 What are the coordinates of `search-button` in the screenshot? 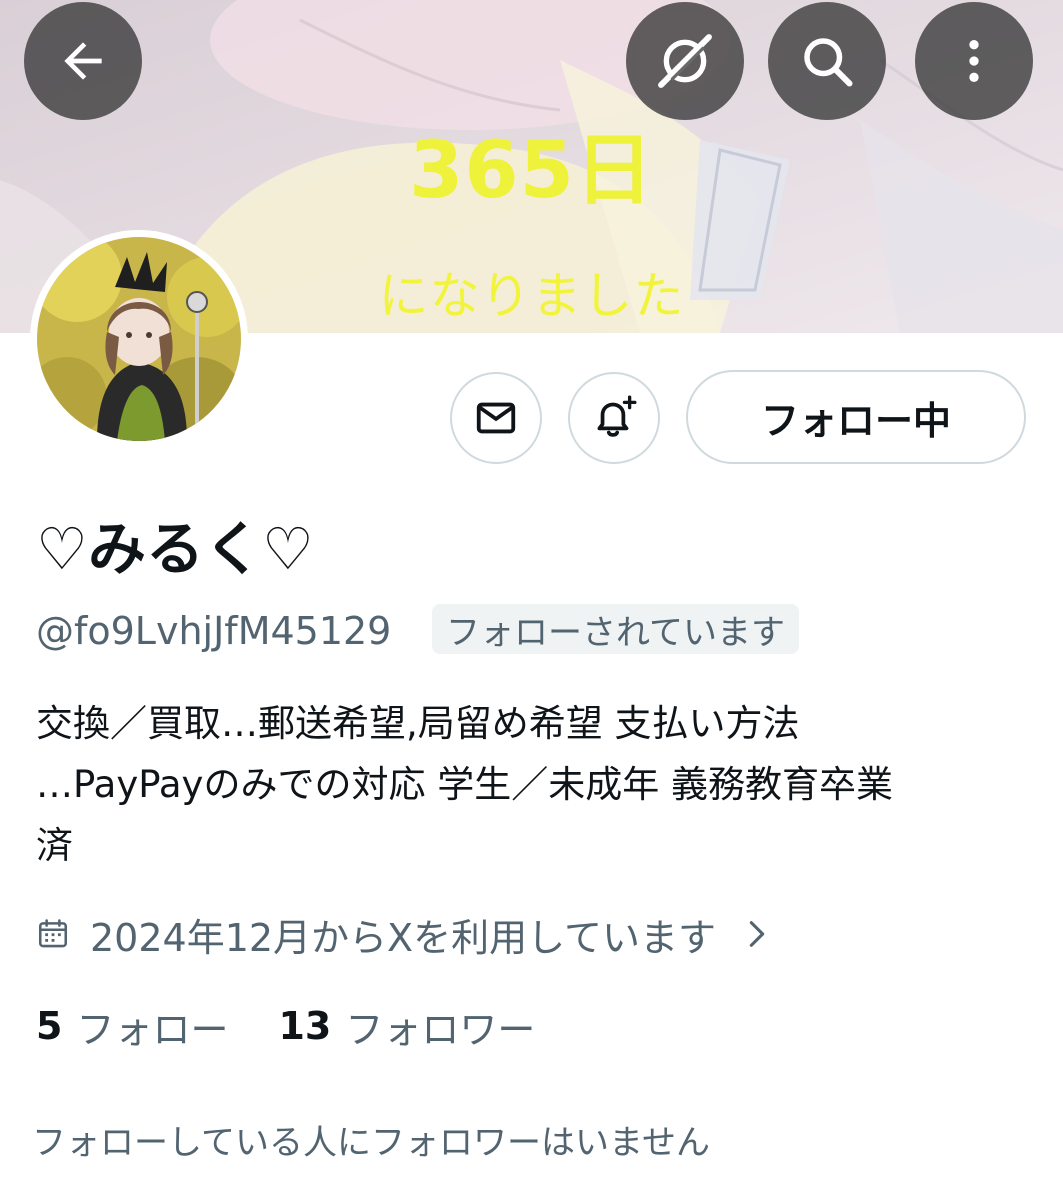 It's located at (827, 61).